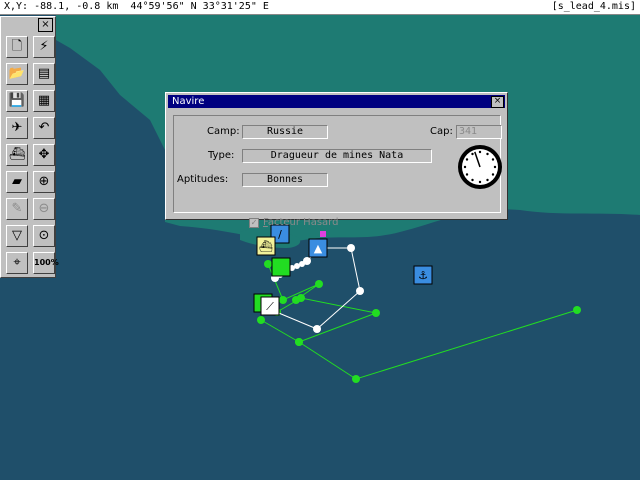 This screenshot has height=480, width=640. What do you see at coordinates (480, 167) in the screenshot?
I see `heading-compass` at bounding box center [480, 167].